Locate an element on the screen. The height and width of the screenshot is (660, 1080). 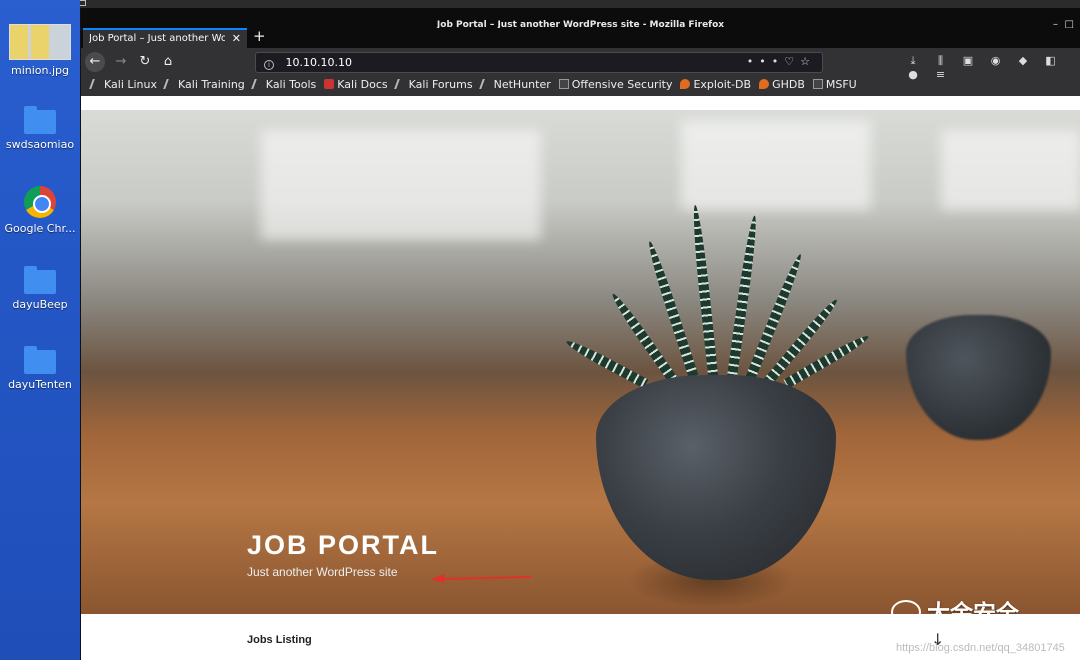
desktop-icon-minion: minion.jpg is located at coordinates (40, 50).